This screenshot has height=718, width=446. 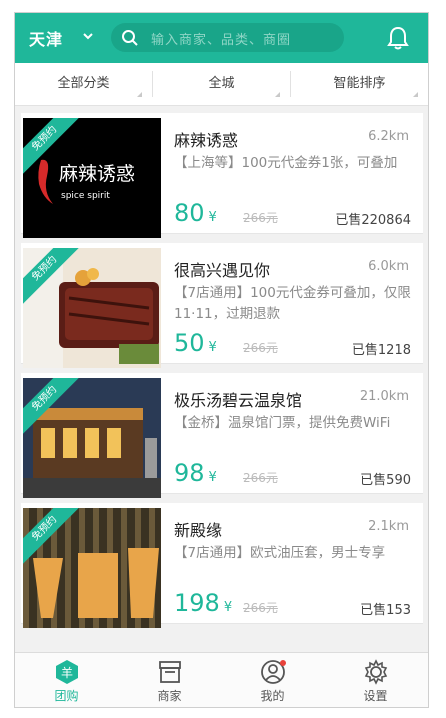 I want to click on filter-area: 全城, so click(x=221, y=84).